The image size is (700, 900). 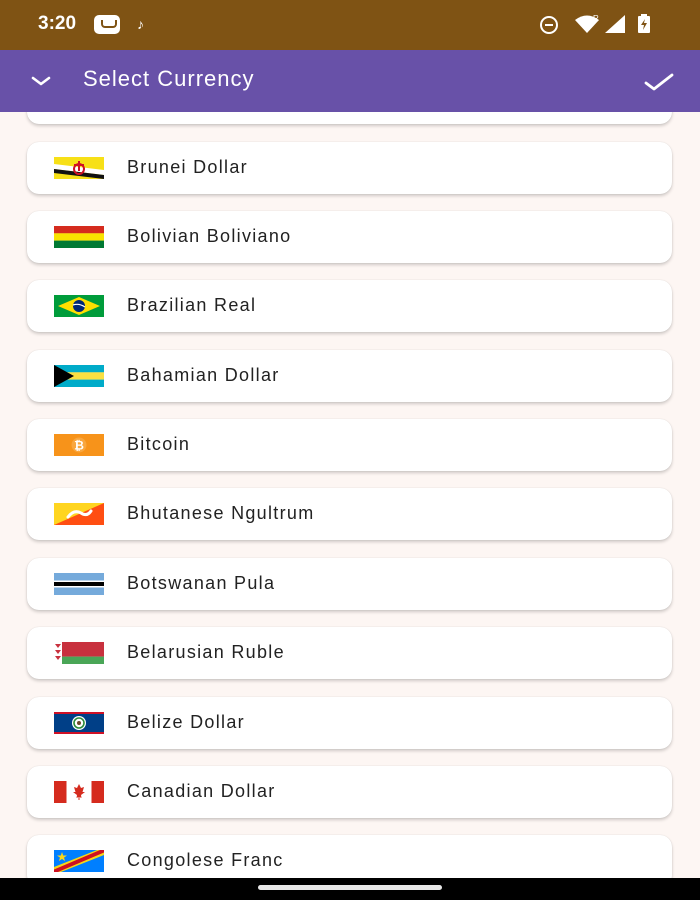 I want to click on roaming-label: R, so click(x=596, y=18).